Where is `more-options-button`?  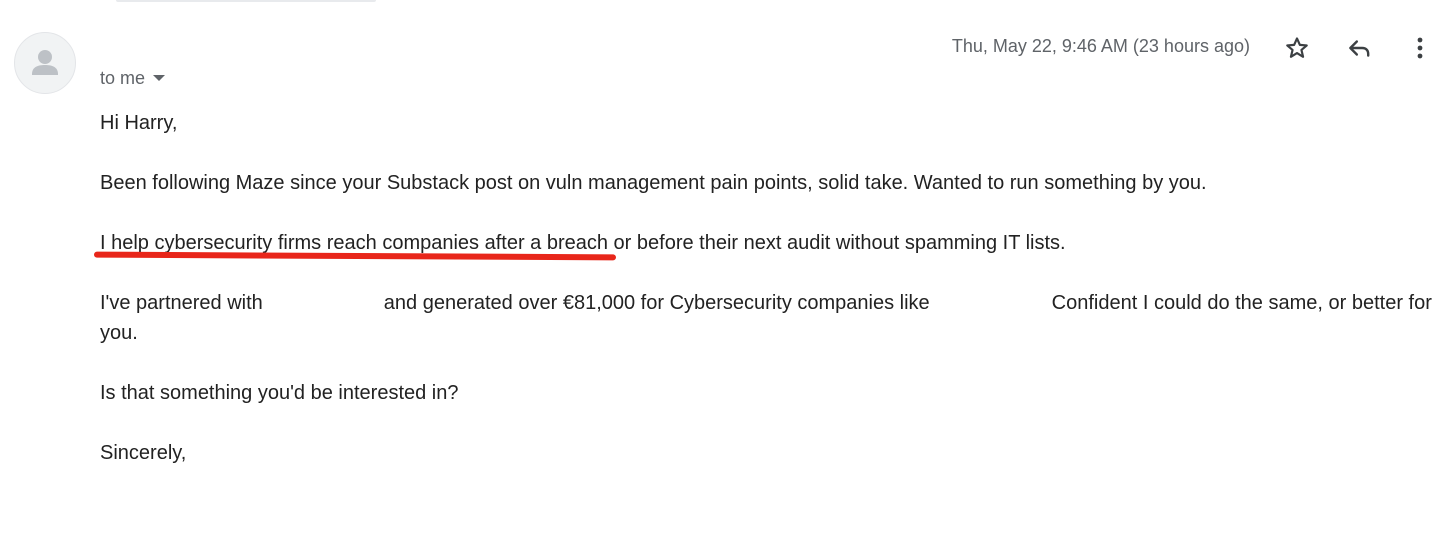
more-options-button is located at coordinates (1420, 48).